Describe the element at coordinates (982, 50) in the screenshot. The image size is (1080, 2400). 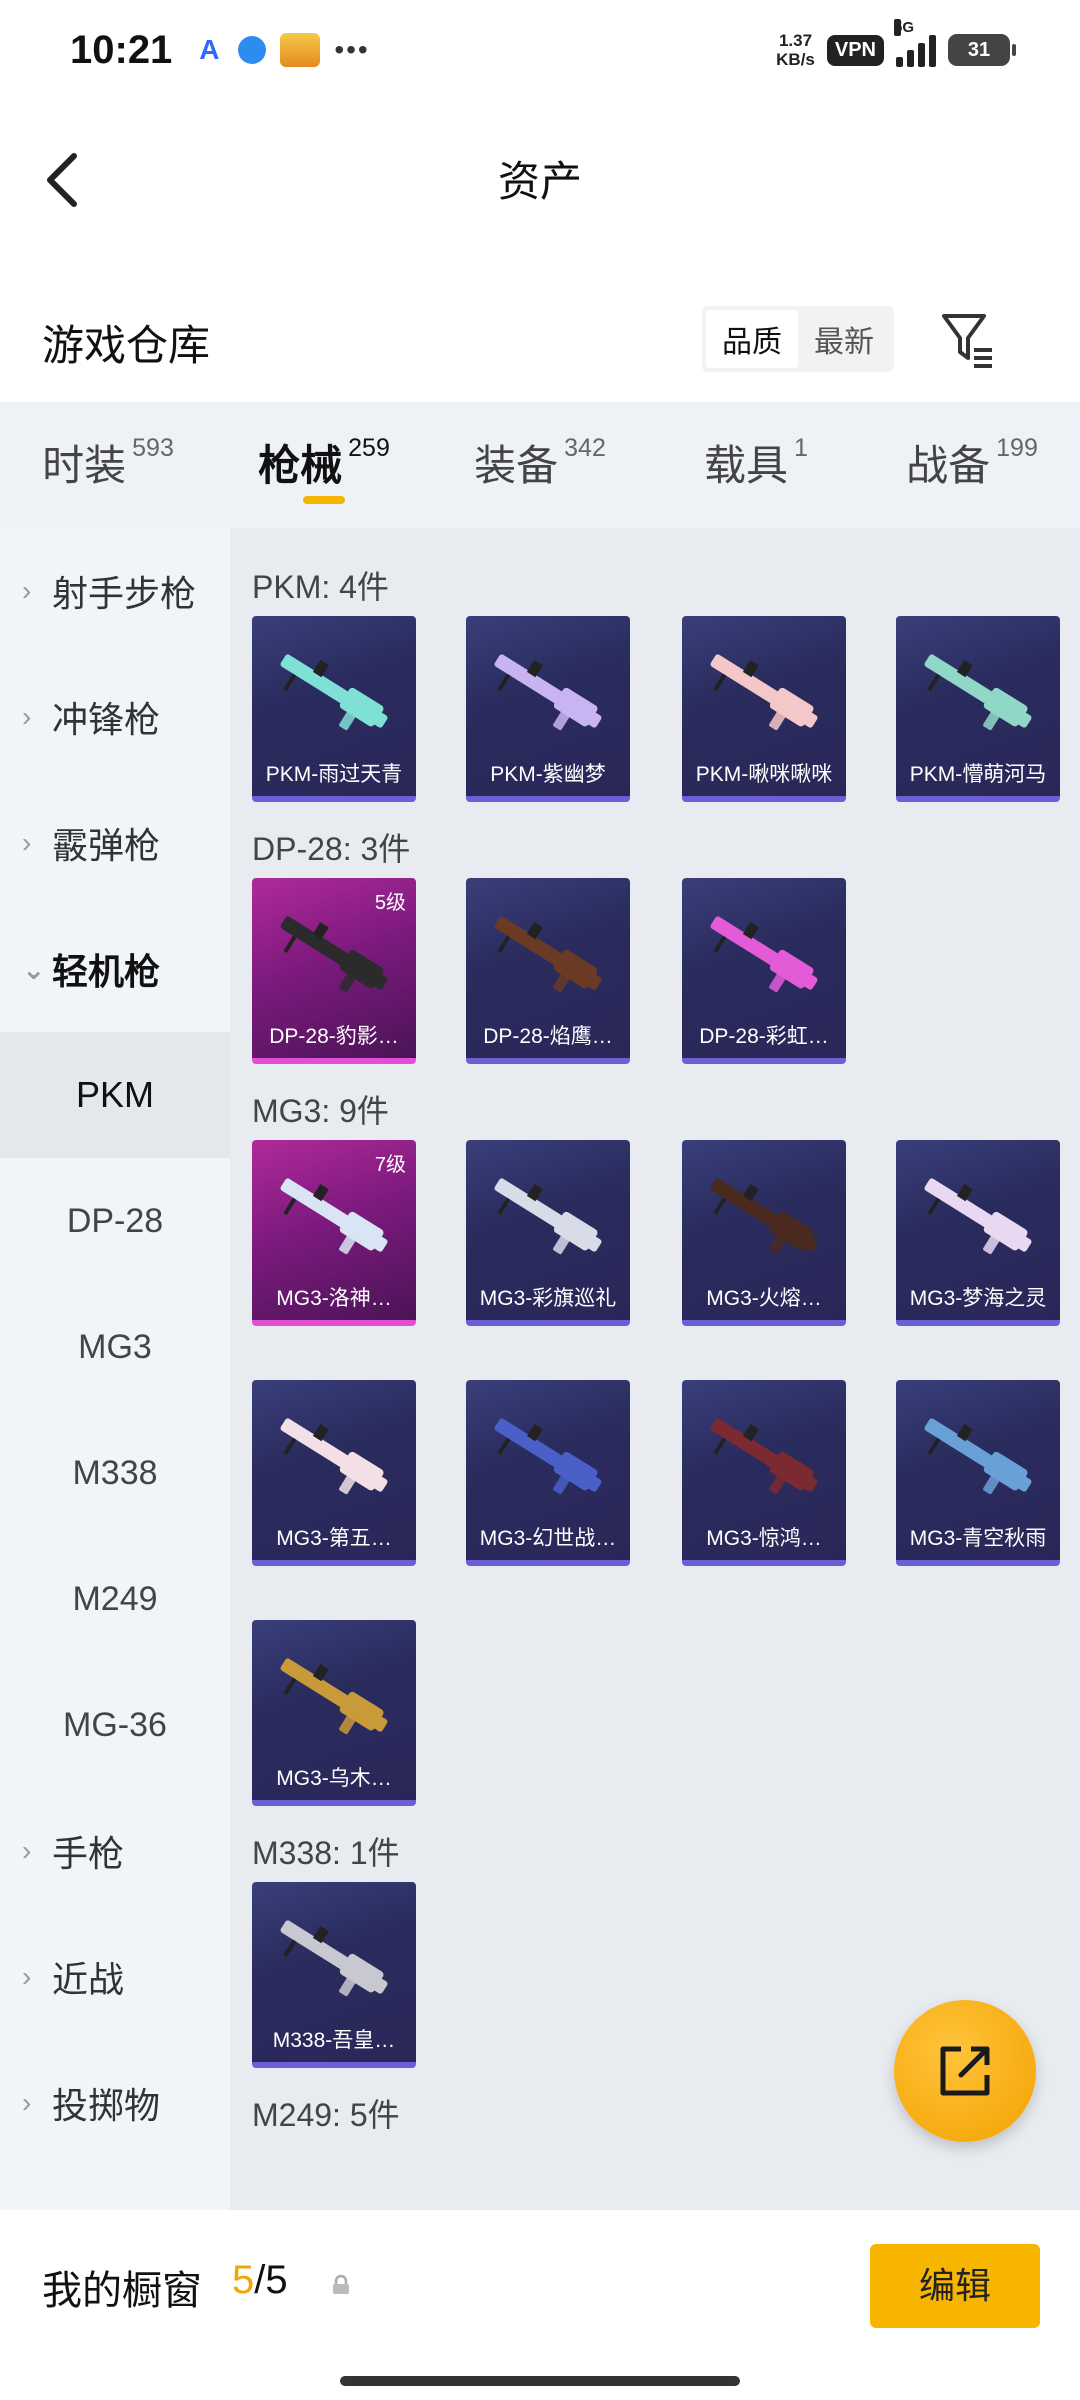
I see `battery-icon: 31` at that location.